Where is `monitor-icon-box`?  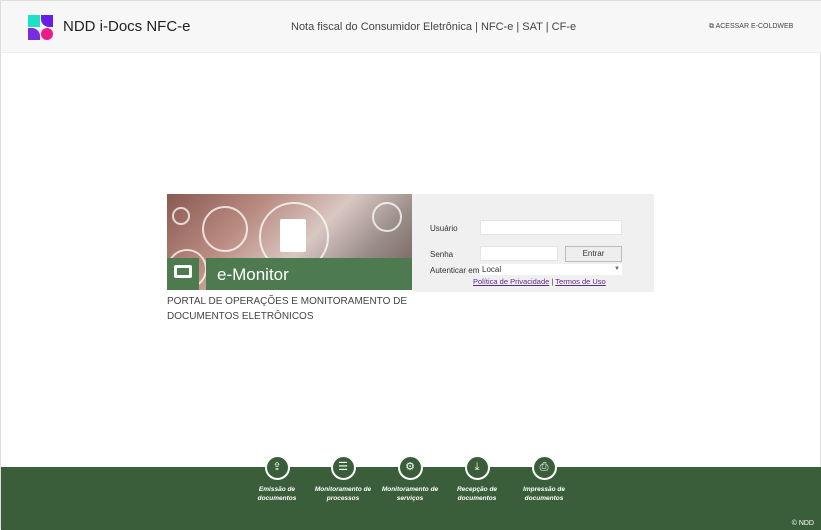
monitor-icon-box is located at coordinates (183, 274).